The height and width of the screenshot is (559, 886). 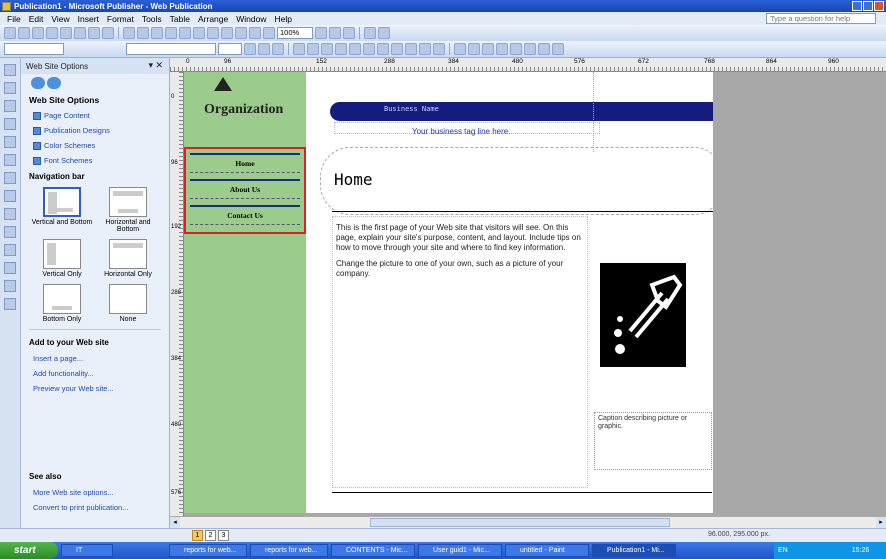 What do you see at coordinates (425, 49) in the screenshot?
I see `decrease-font-icon` at bounding box center [425, 49].